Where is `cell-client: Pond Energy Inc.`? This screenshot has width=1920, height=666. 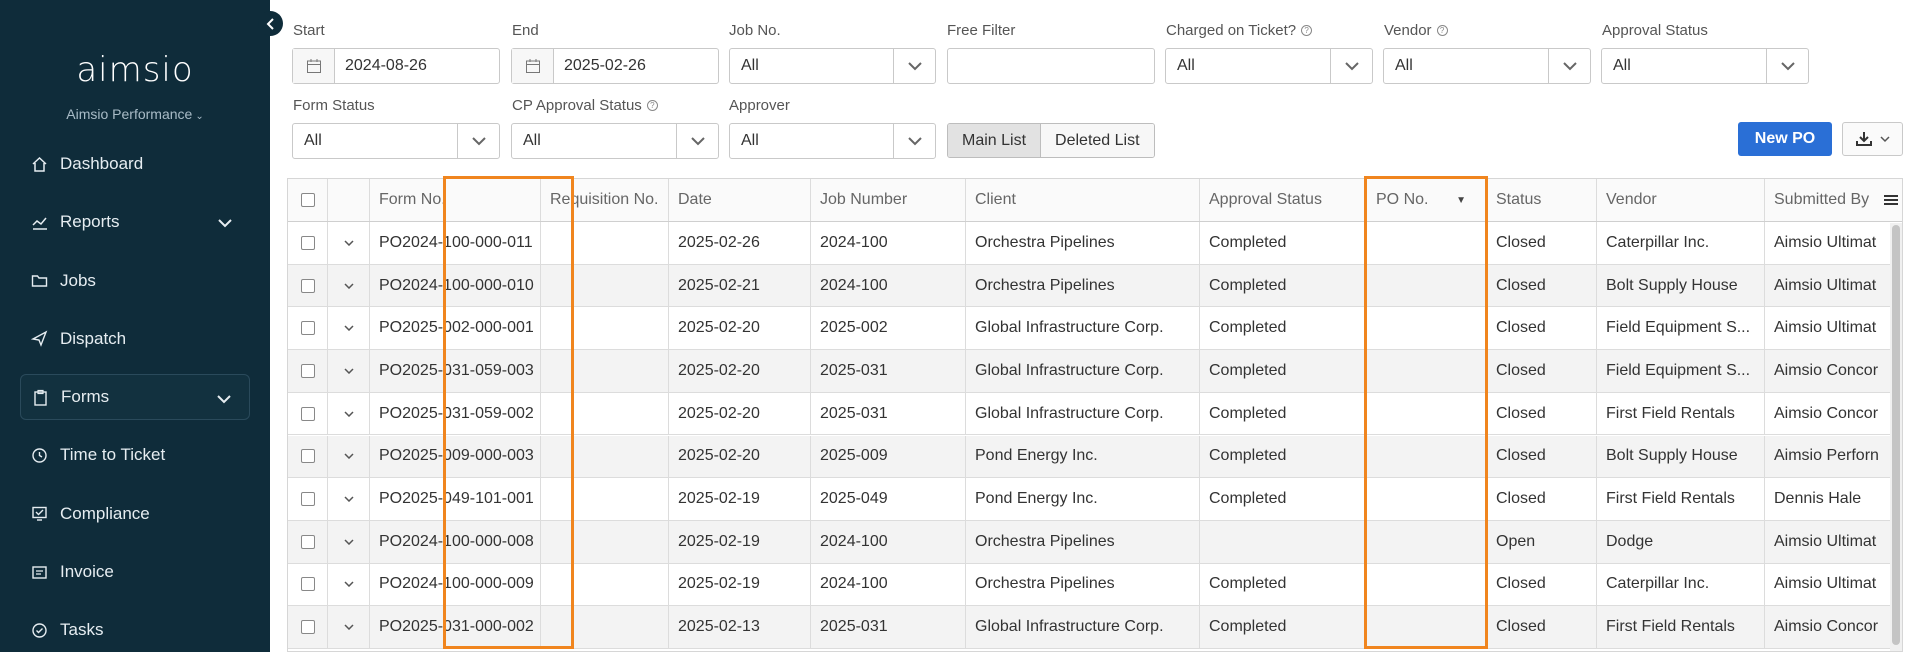 cell-client: Pond Energy Inc. is located at coordinates (1083, 456).